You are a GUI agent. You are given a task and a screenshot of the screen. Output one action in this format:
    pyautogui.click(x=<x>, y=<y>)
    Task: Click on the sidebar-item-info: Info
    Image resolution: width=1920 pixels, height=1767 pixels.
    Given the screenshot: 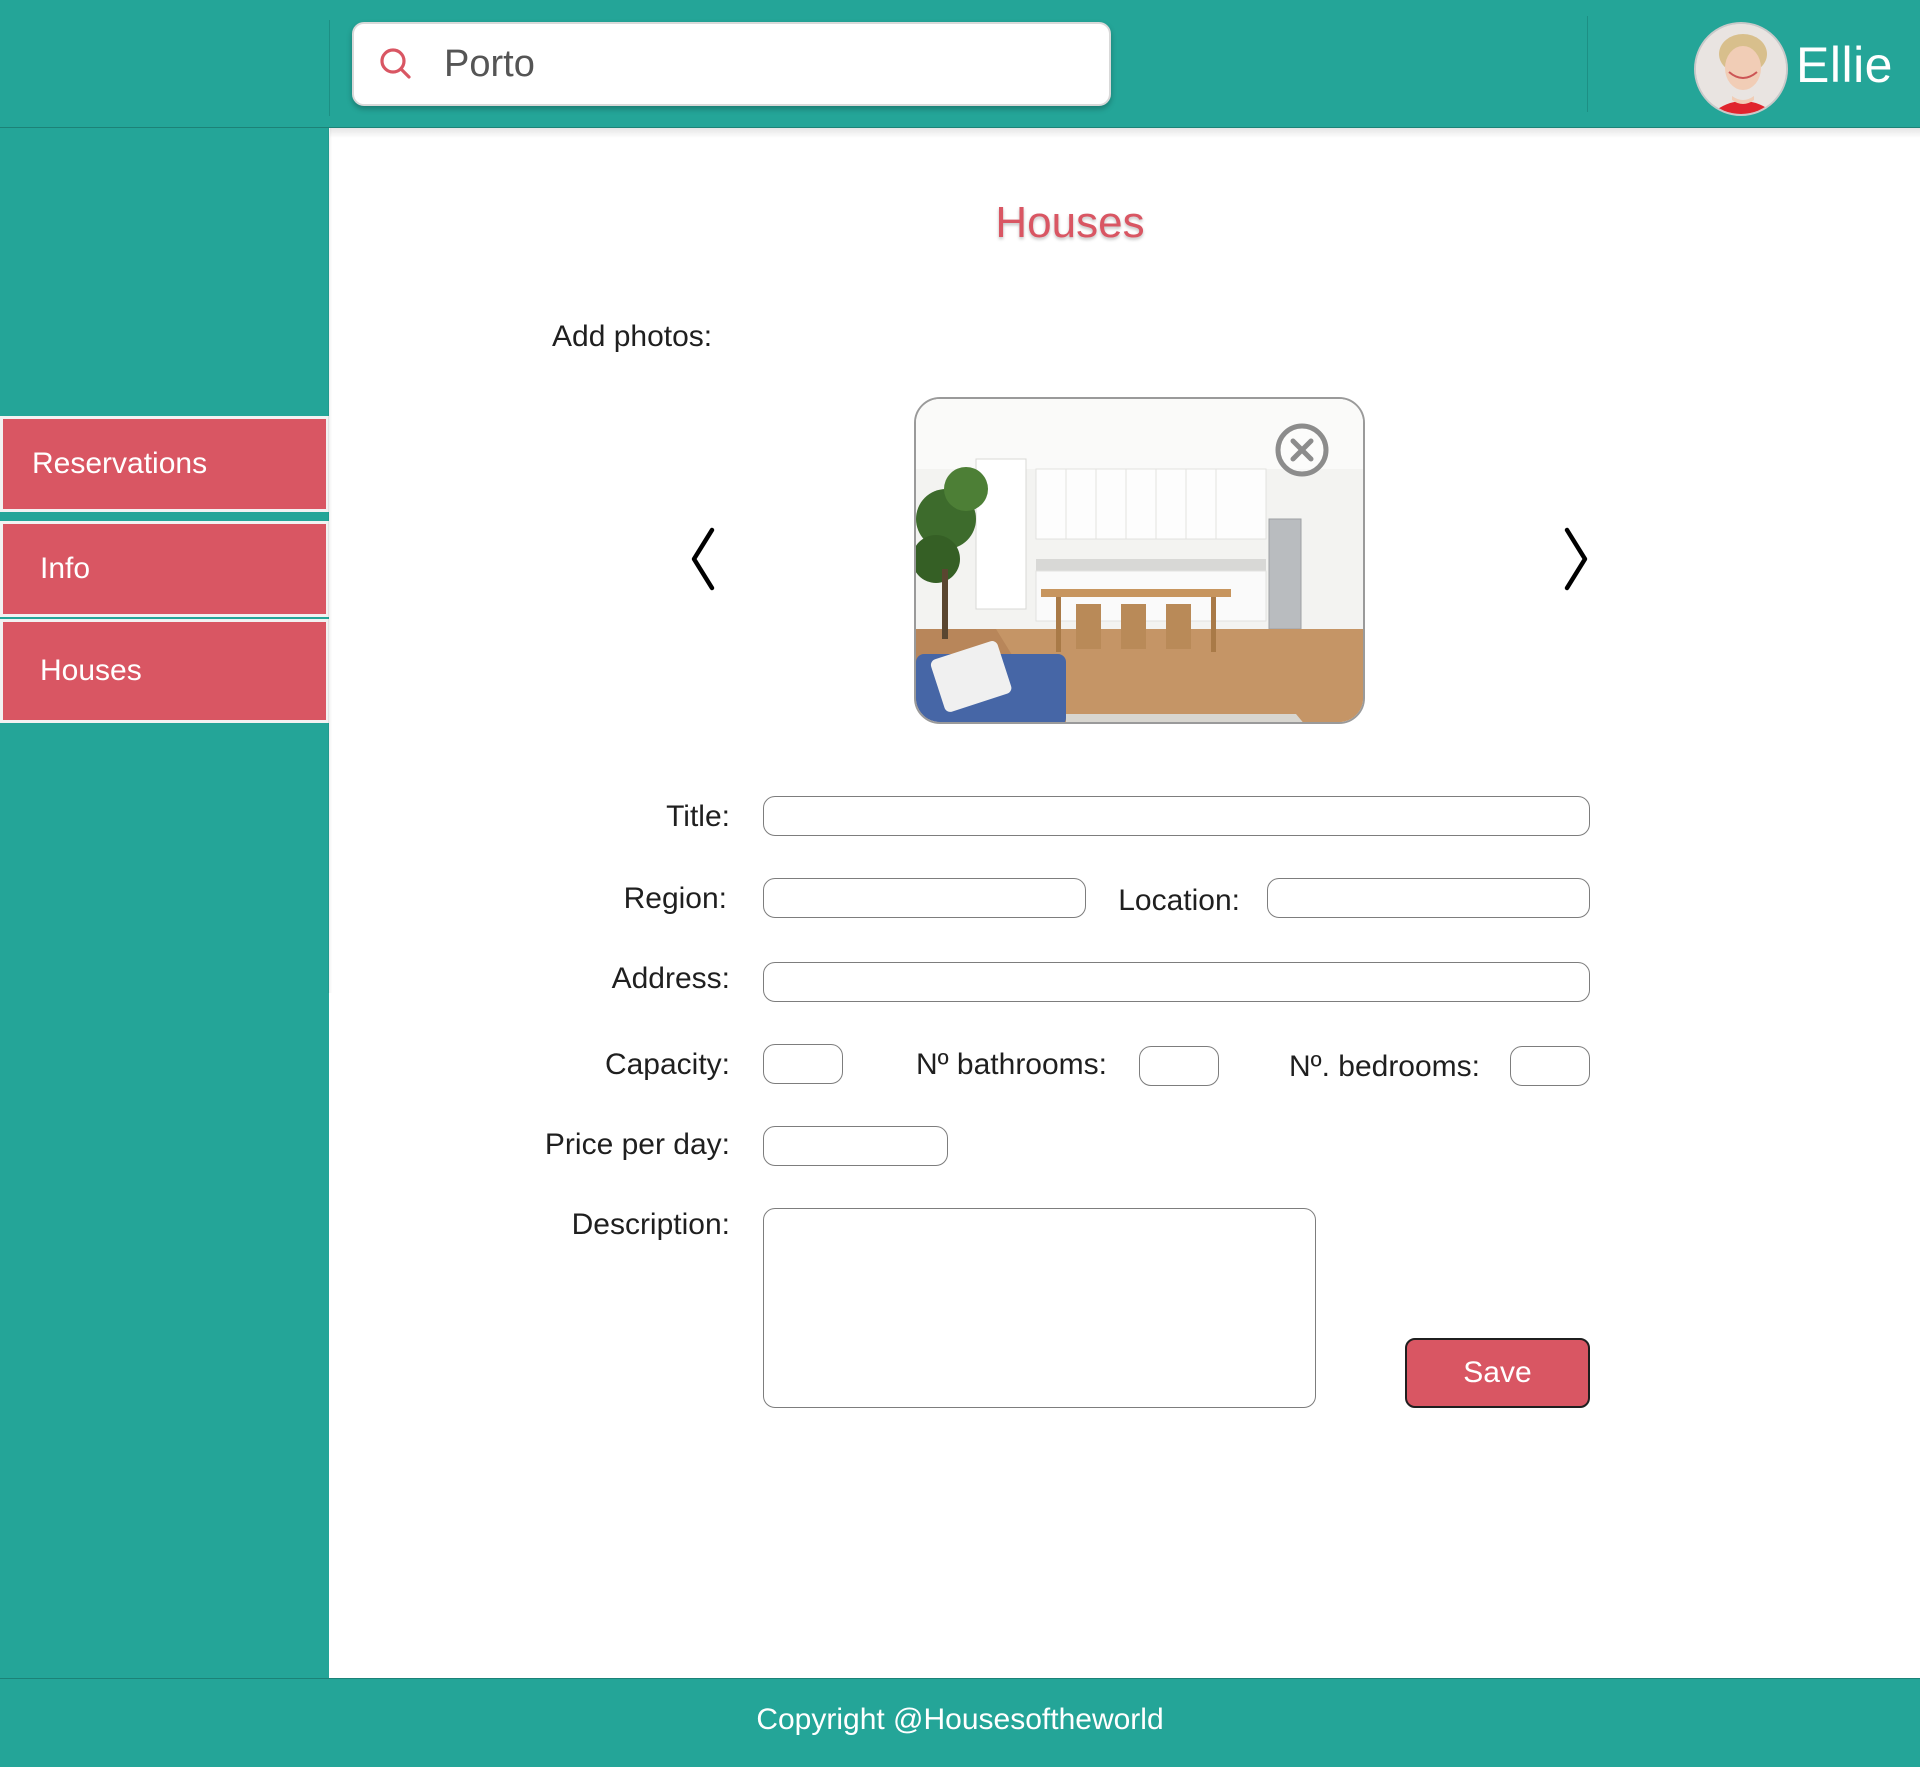 What is the action you would take?
    pyautogui.click(x=164, y=569)
    